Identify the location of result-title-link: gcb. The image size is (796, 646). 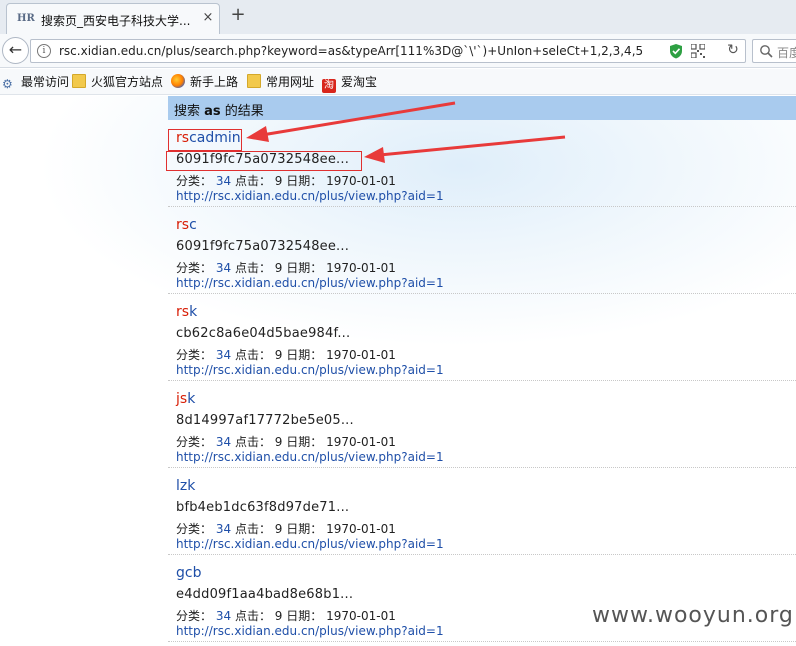
(188, 573).